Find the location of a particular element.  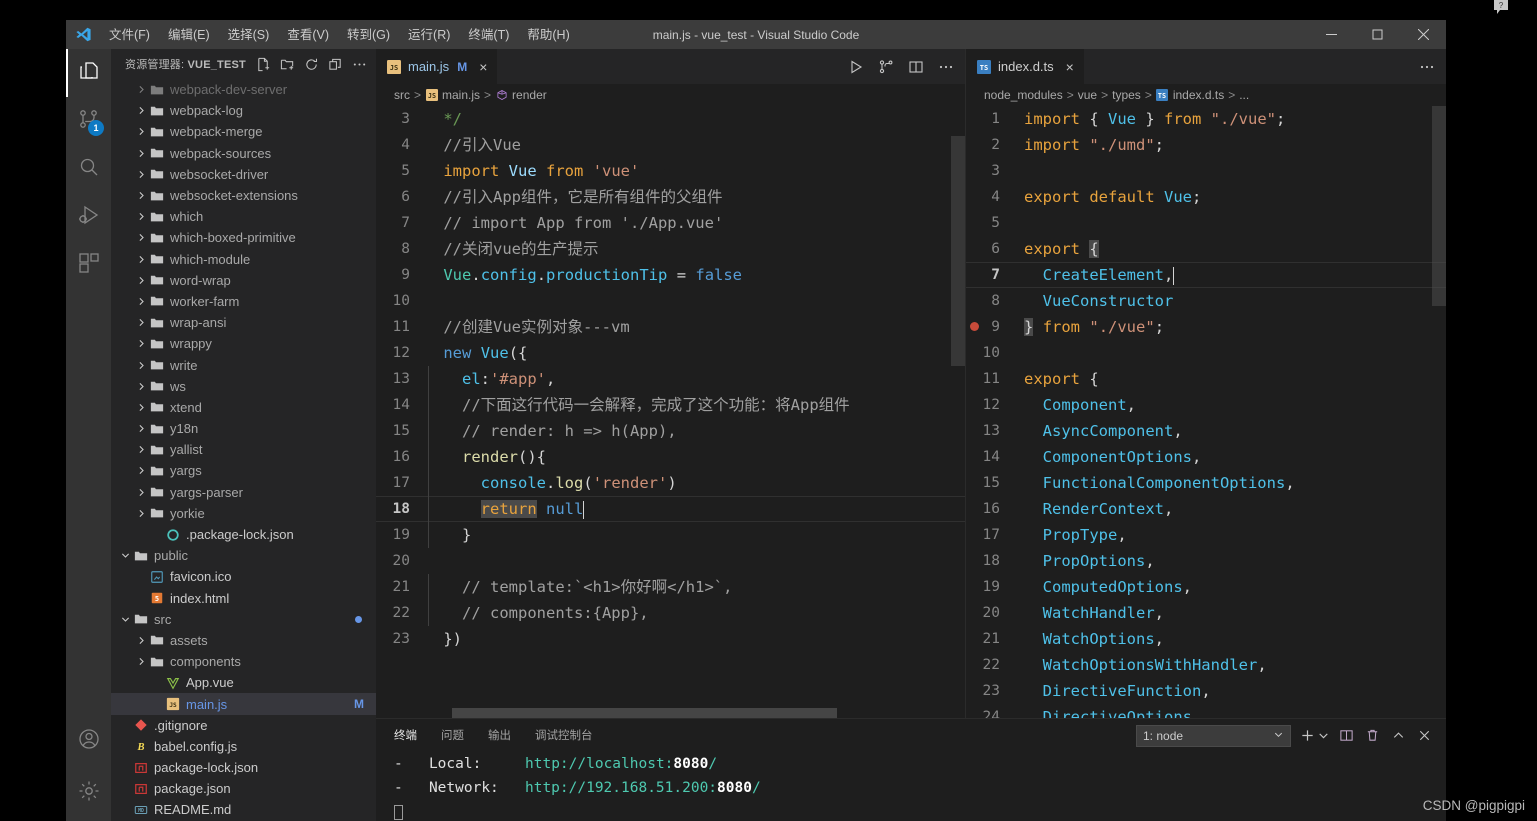

tree-item-yargs-parser: yargs-parser is located at coordinates (243, 492).